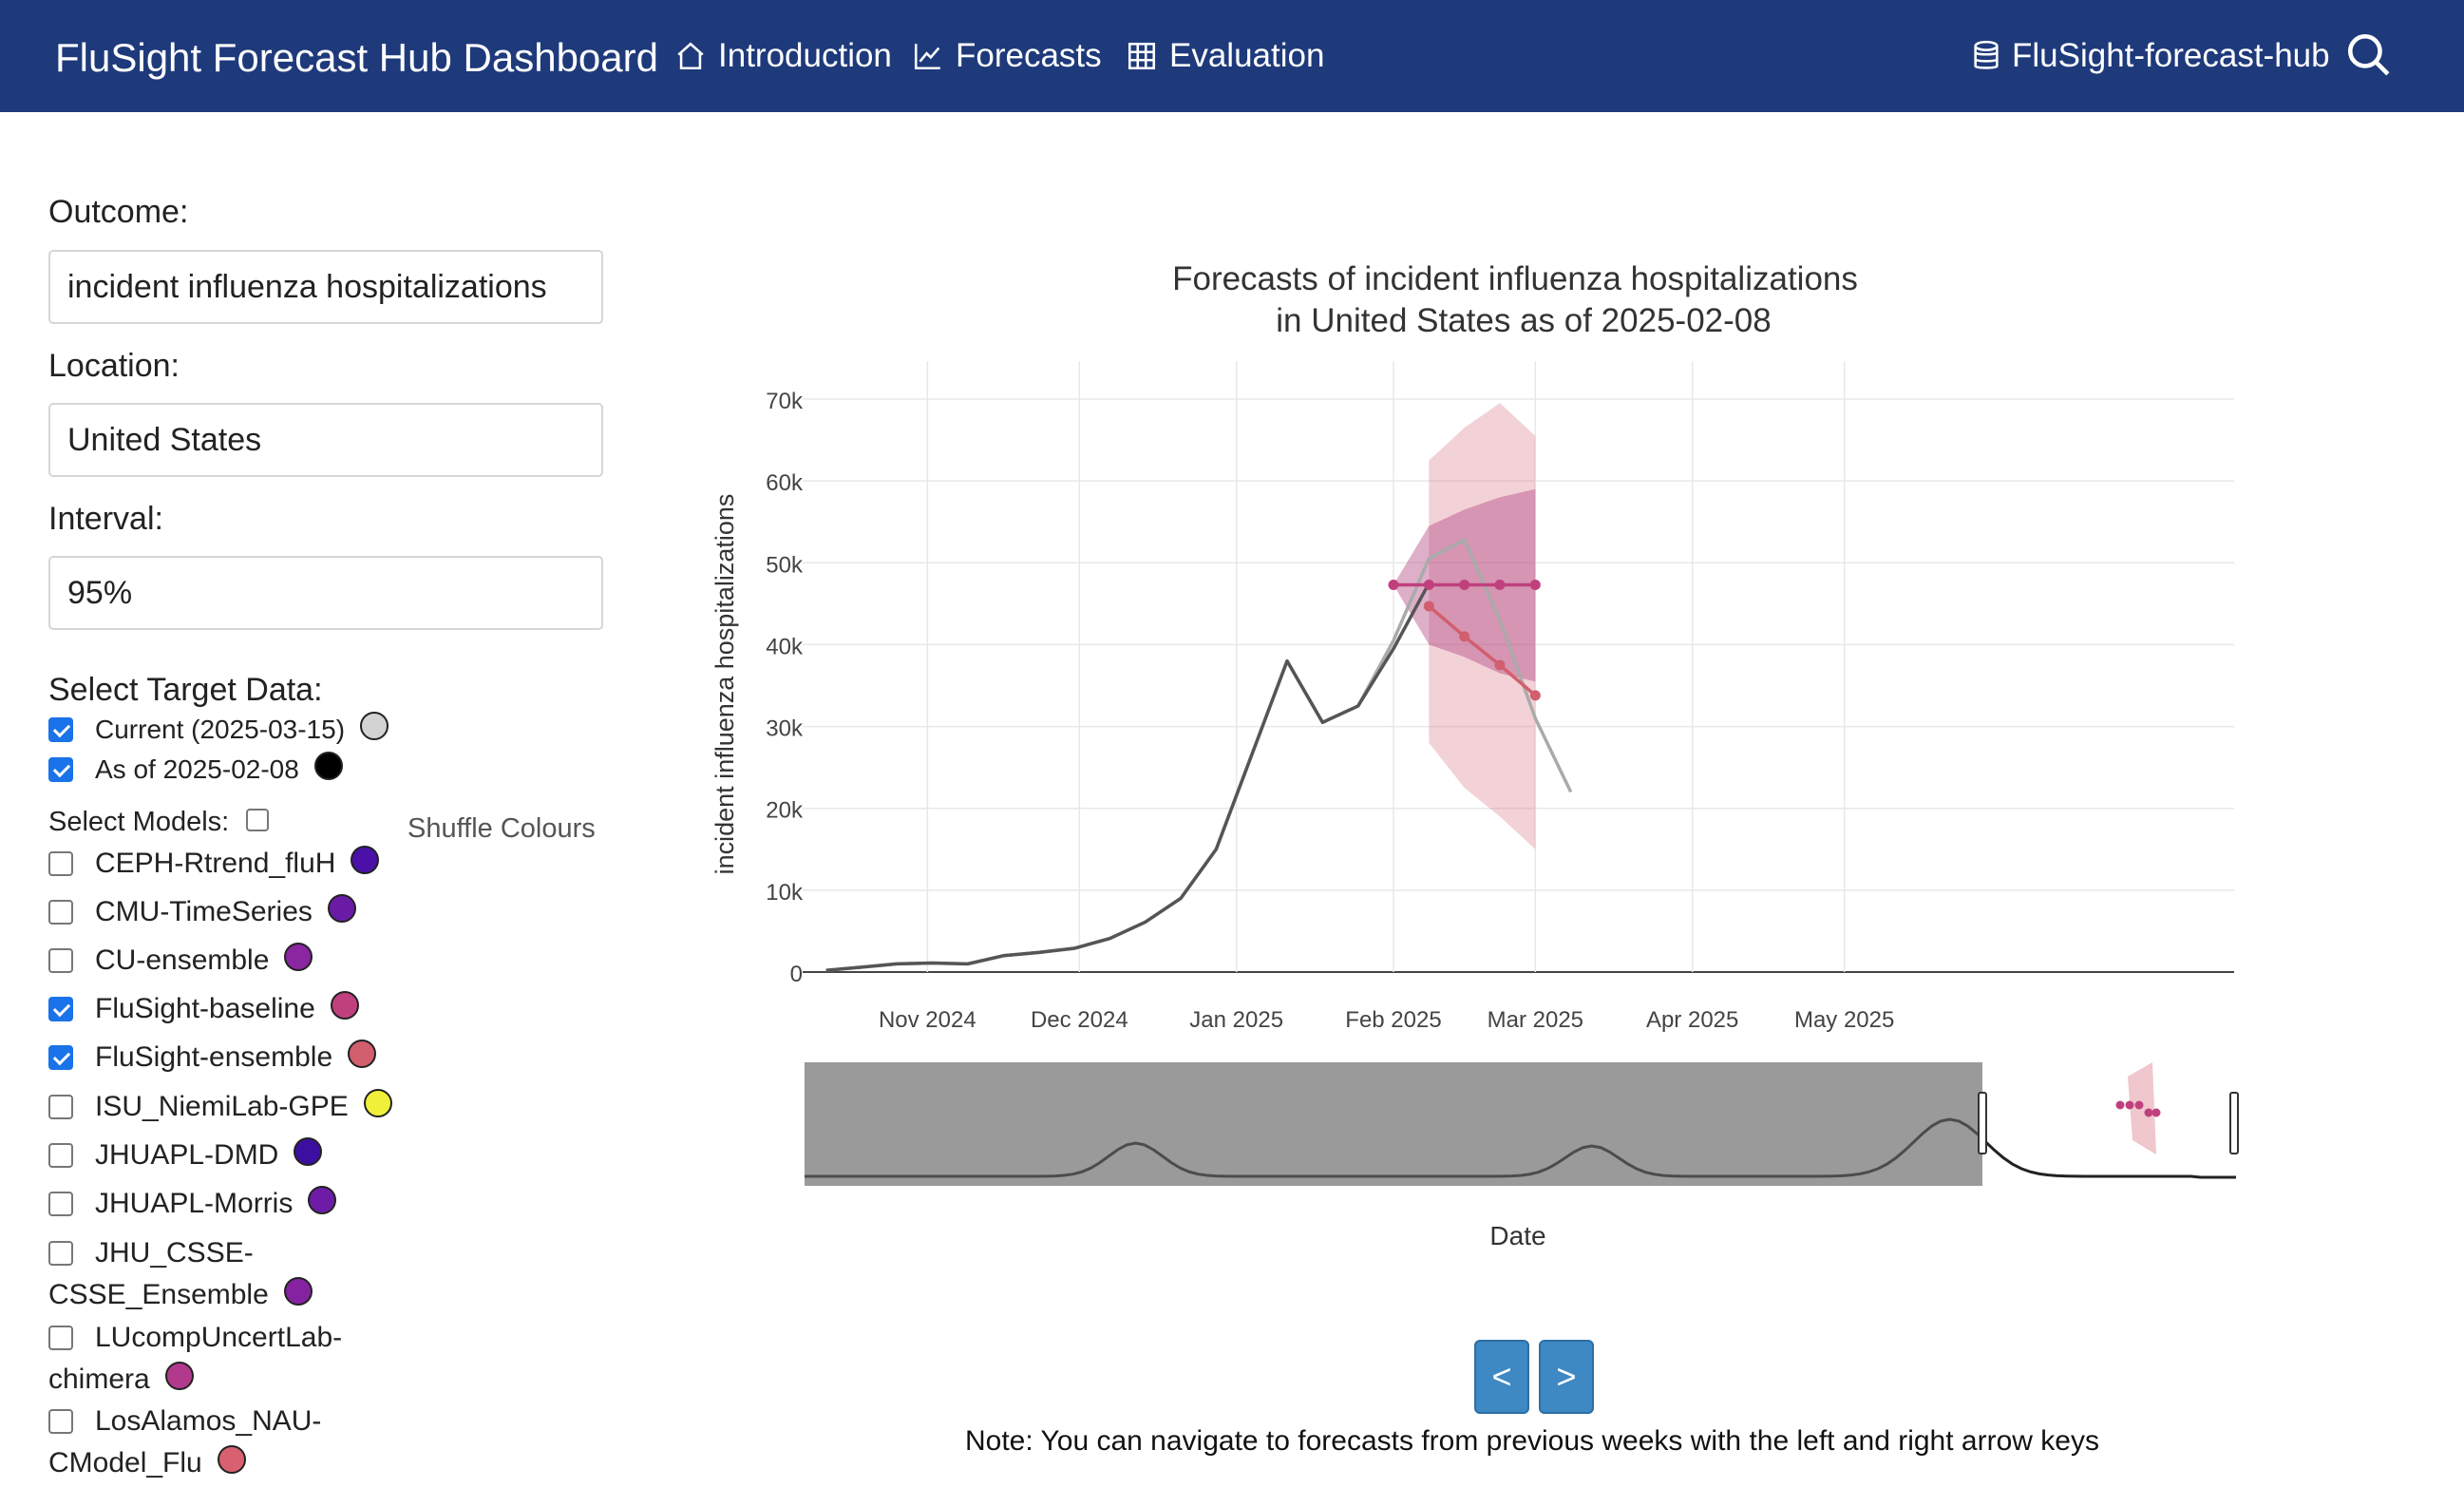 This screenshot has width=2464, height=1488. Describe the element at coordinates (1523, 320) in the screenshot. I see `chart-subtitle: in United States as of 2025-02-08` at that location.